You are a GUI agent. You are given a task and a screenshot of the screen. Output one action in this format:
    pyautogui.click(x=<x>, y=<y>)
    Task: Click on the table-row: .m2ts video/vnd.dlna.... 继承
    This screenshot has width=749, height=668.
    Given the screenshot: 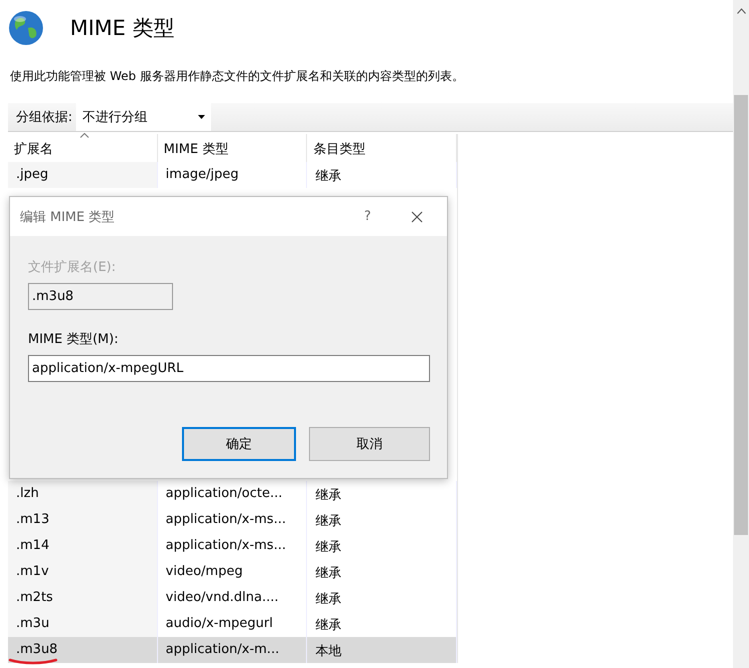 What is the action you would take?
    pyautogui.click(x=232, y=598)
    